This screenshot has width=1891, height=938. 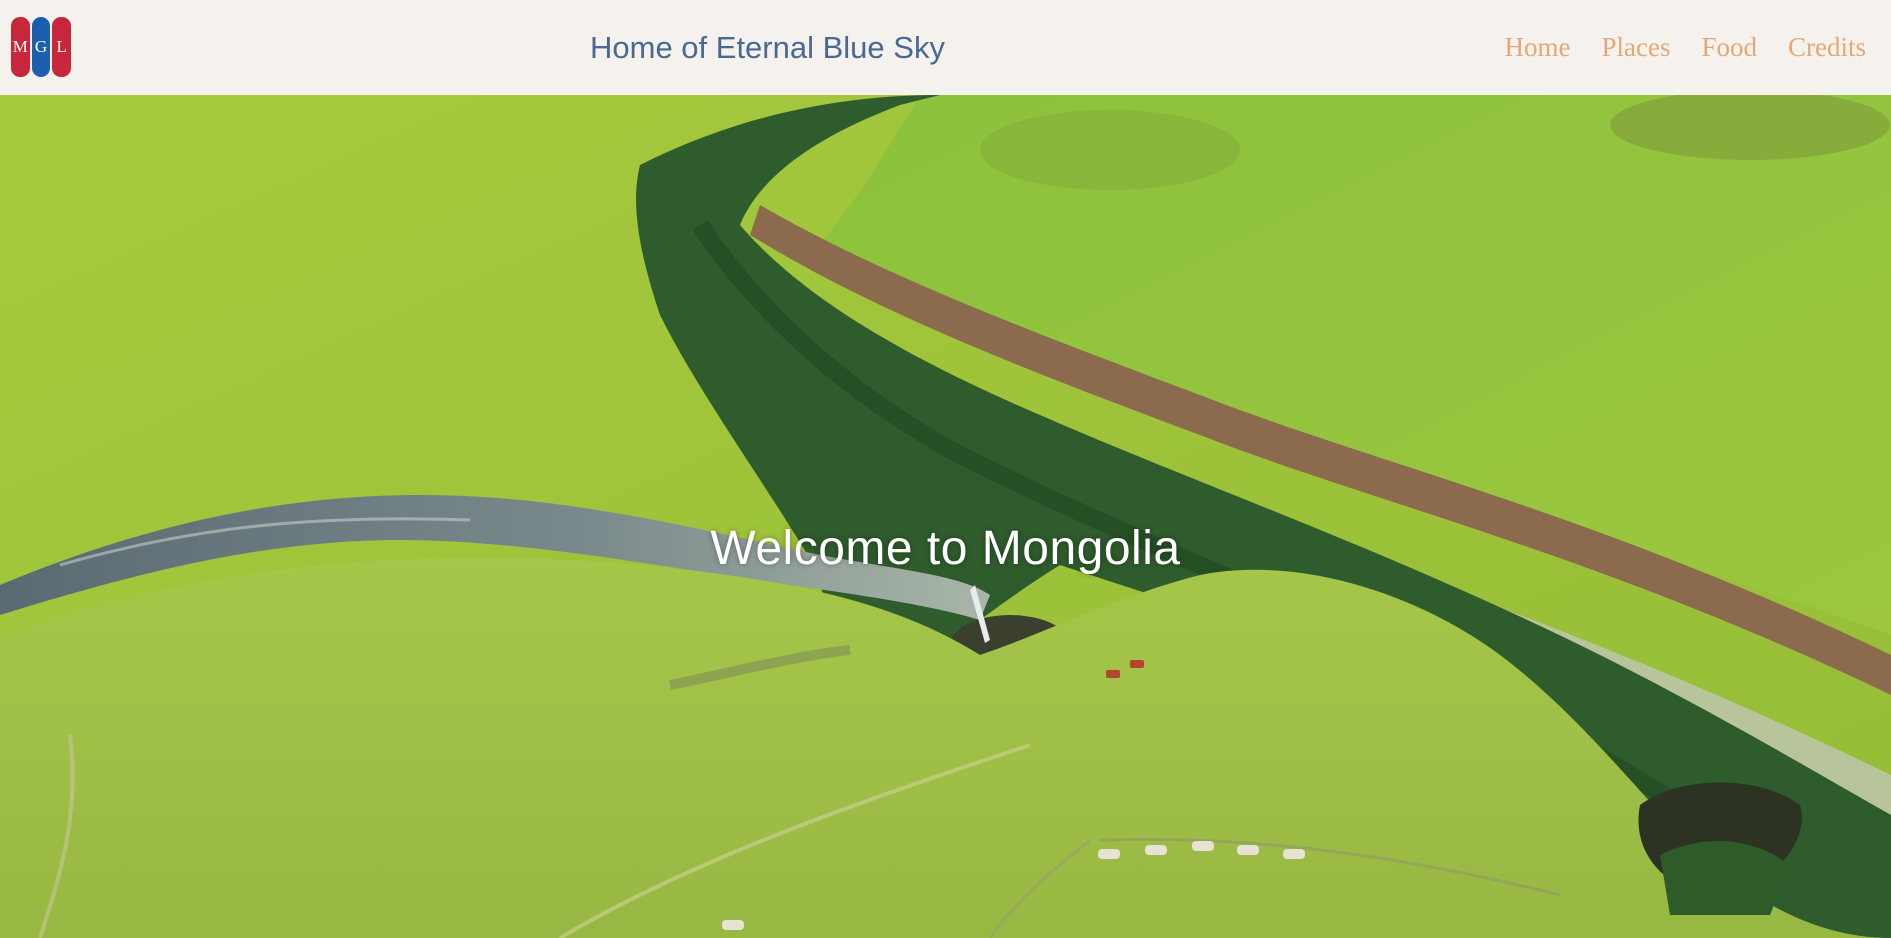 What do you see at coordinates (1686, 47) in the screenshot?
I see `main-nav: Home Places Food Credits` at bounding box center [1686, 47].